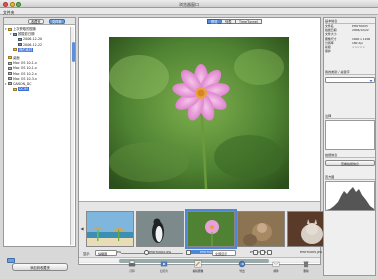  I want to click on title-bar: 浏览器窗口, so click(189, 4).